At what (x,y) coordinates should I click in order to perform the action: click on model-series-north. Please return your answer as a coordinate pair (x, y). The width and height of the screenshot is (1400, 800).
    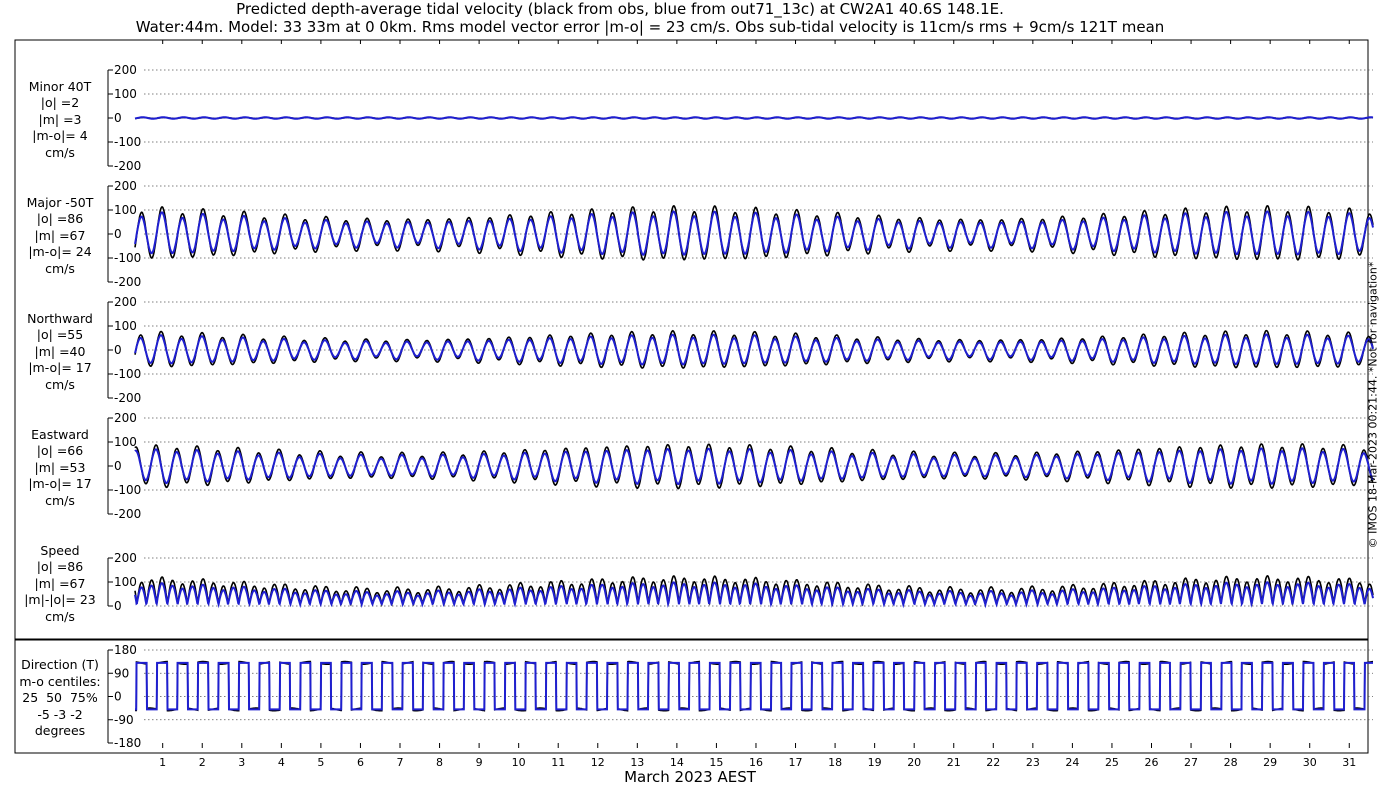
    Looking at the image, I should click on (754, 349).